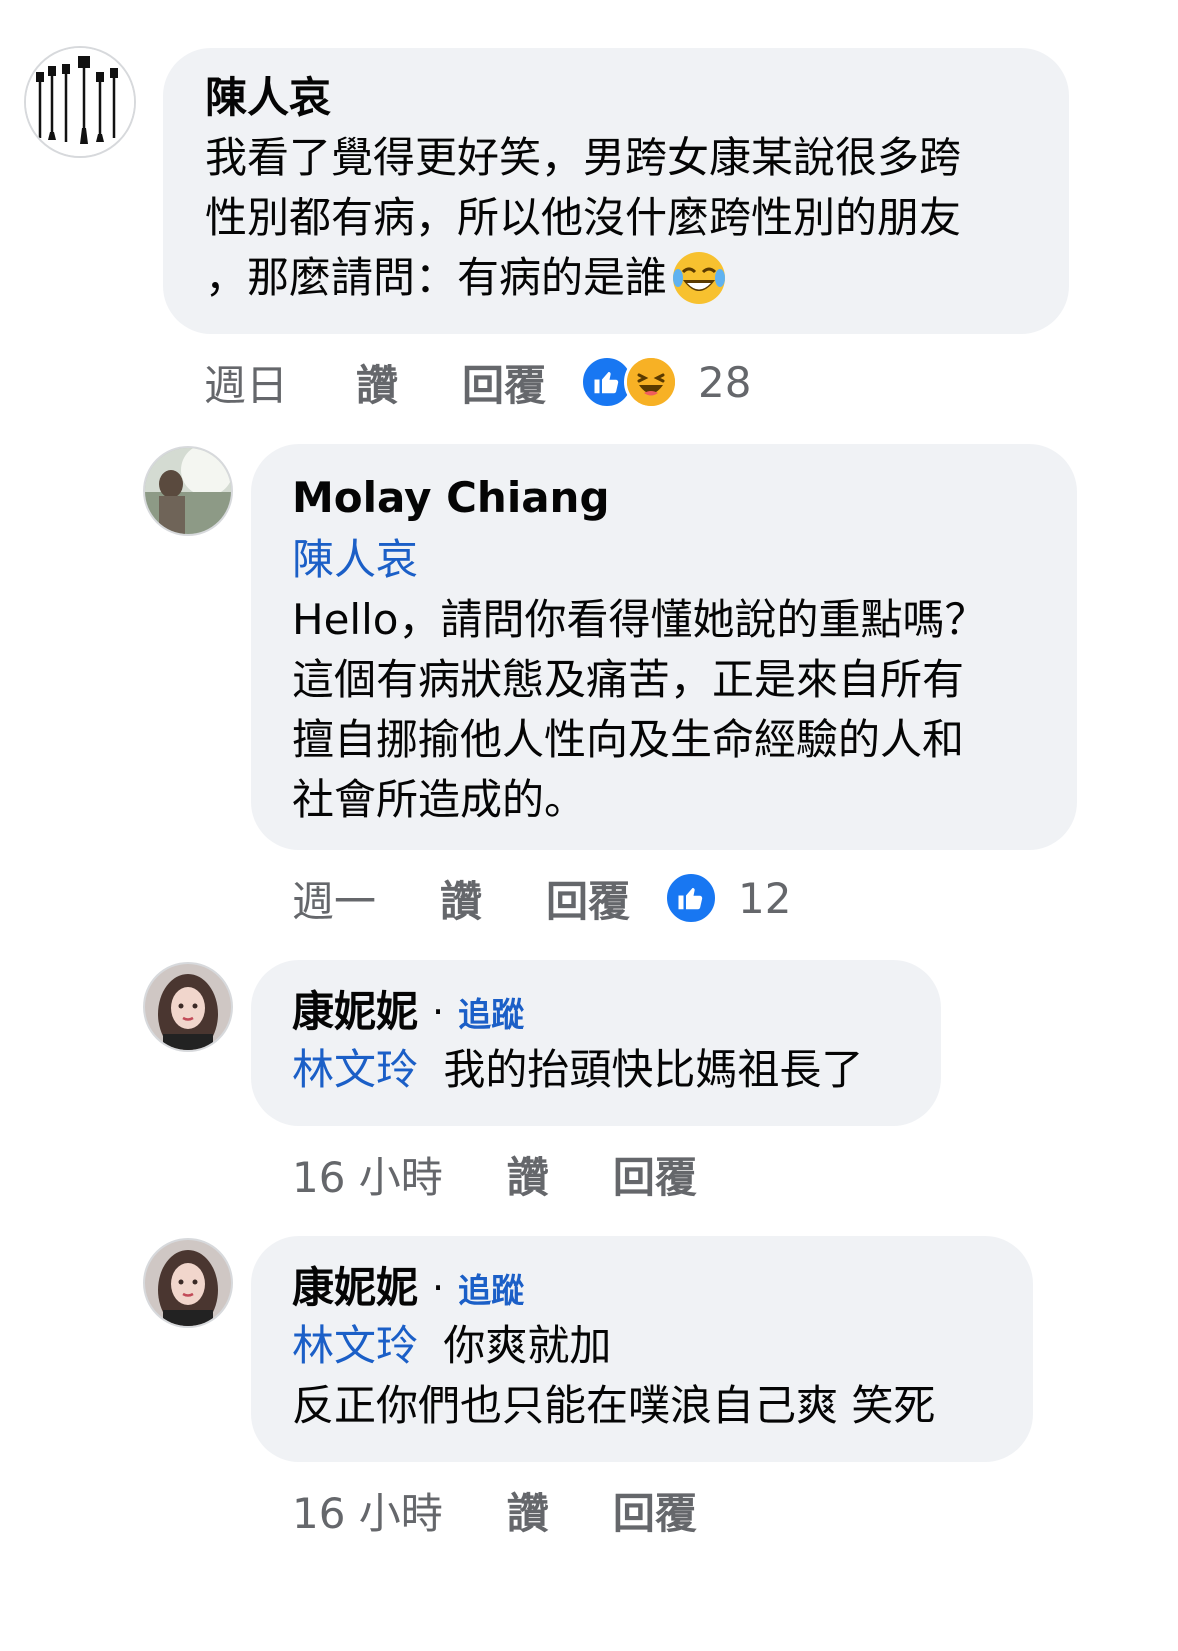 The image size is (1178, 1651). What do you see at coordinates (367, 1510) in the screenshot?
I see `comment-time: 16 小時` at bounding box center [367, 1510].